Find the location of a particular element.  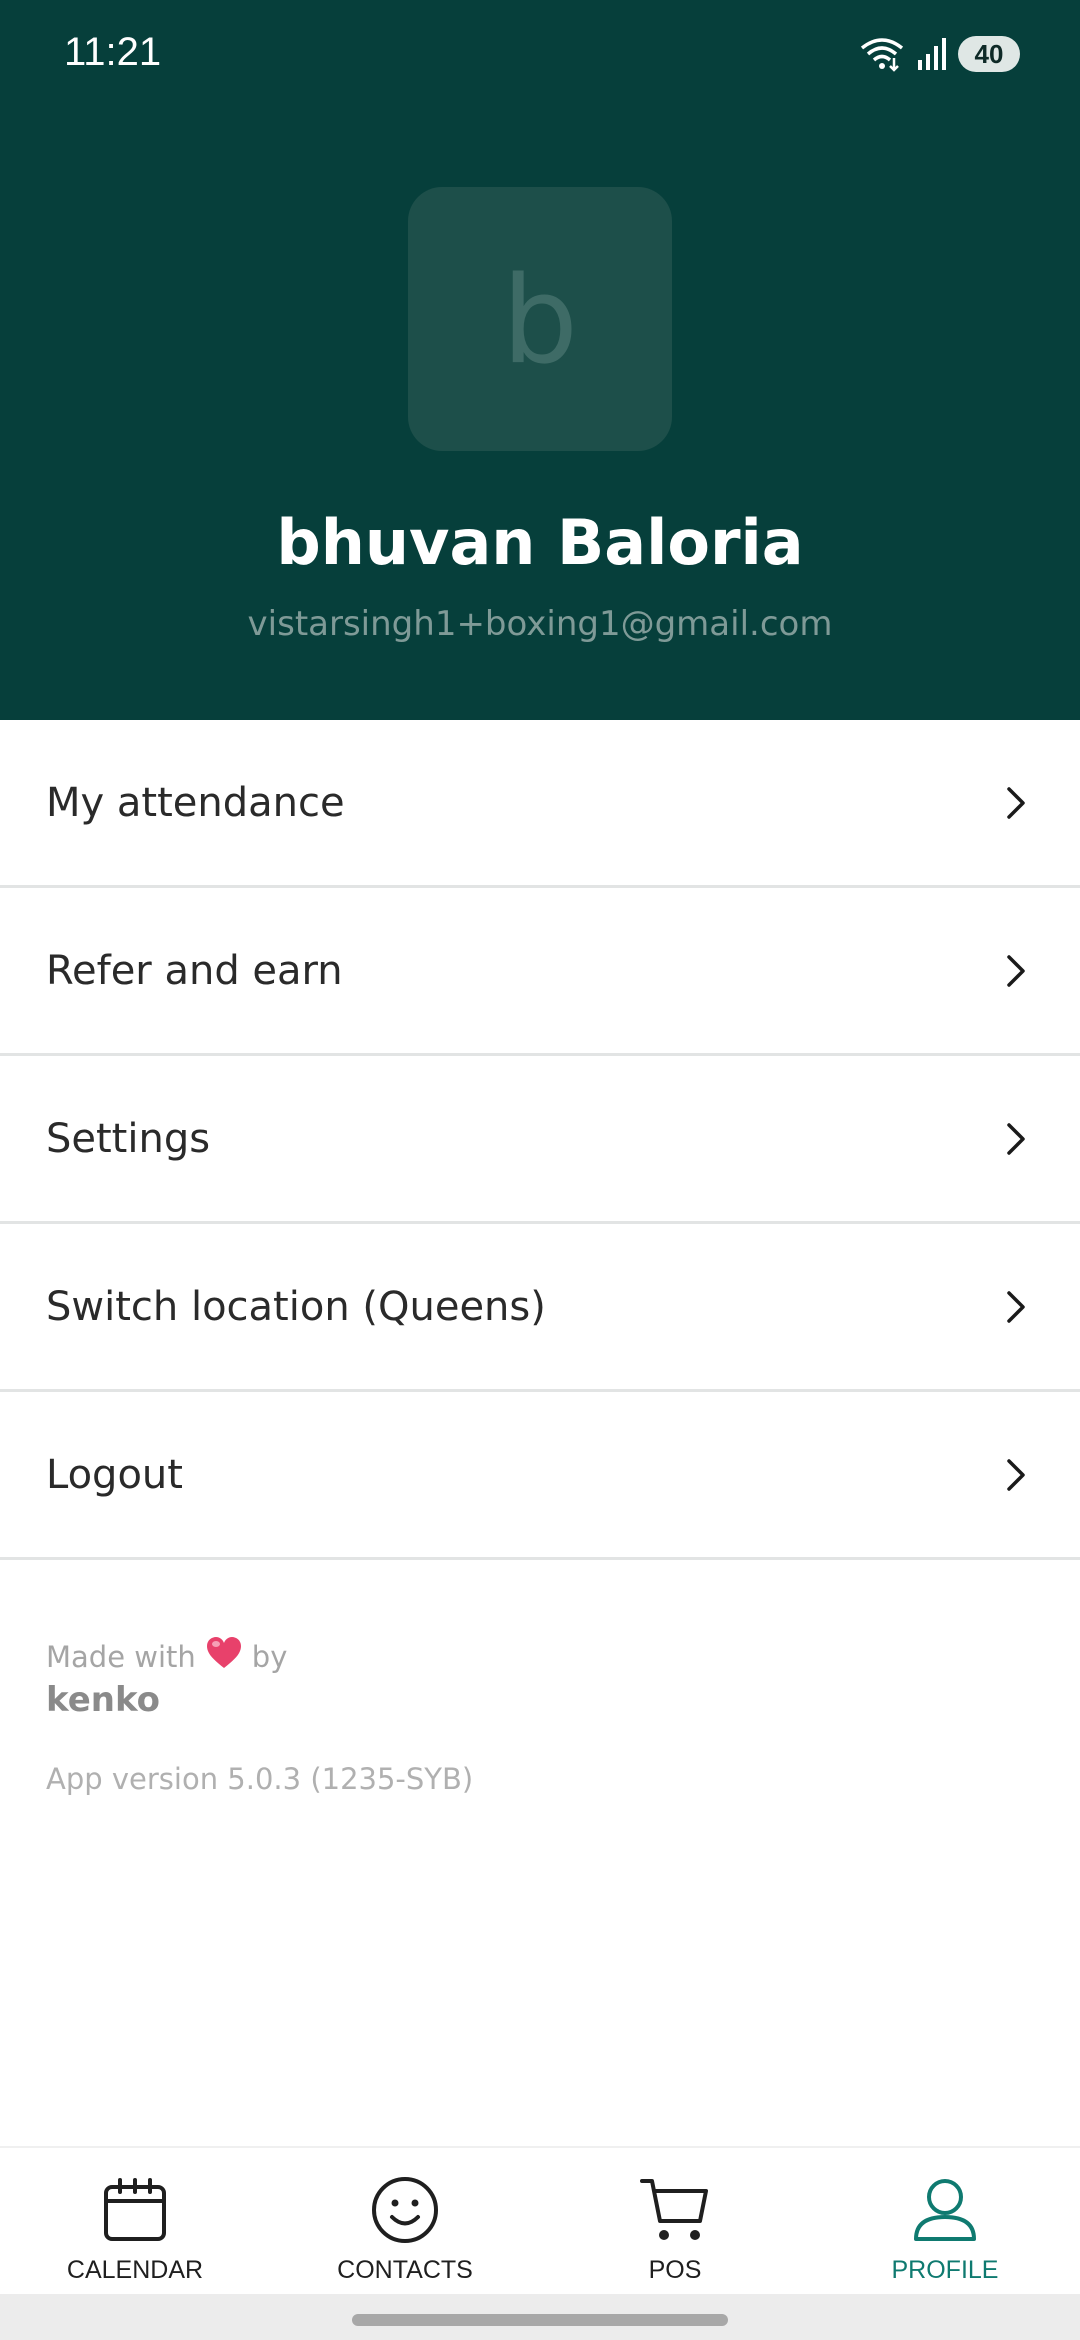

nav-label: PROFILE is located at coordinates (945, 2270).